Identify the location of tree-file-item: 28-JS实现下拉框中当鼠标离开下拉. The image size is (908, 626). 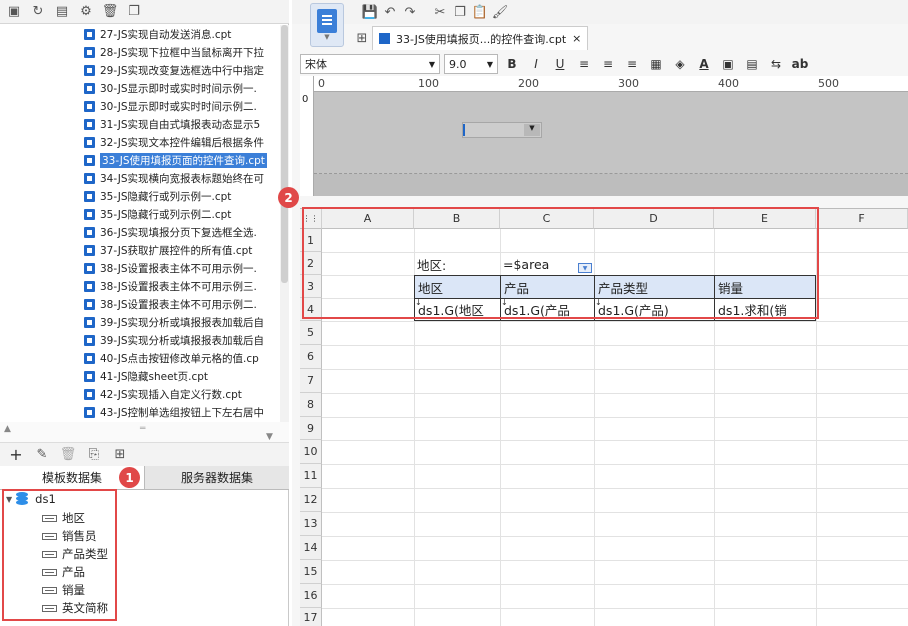
(186, 52).